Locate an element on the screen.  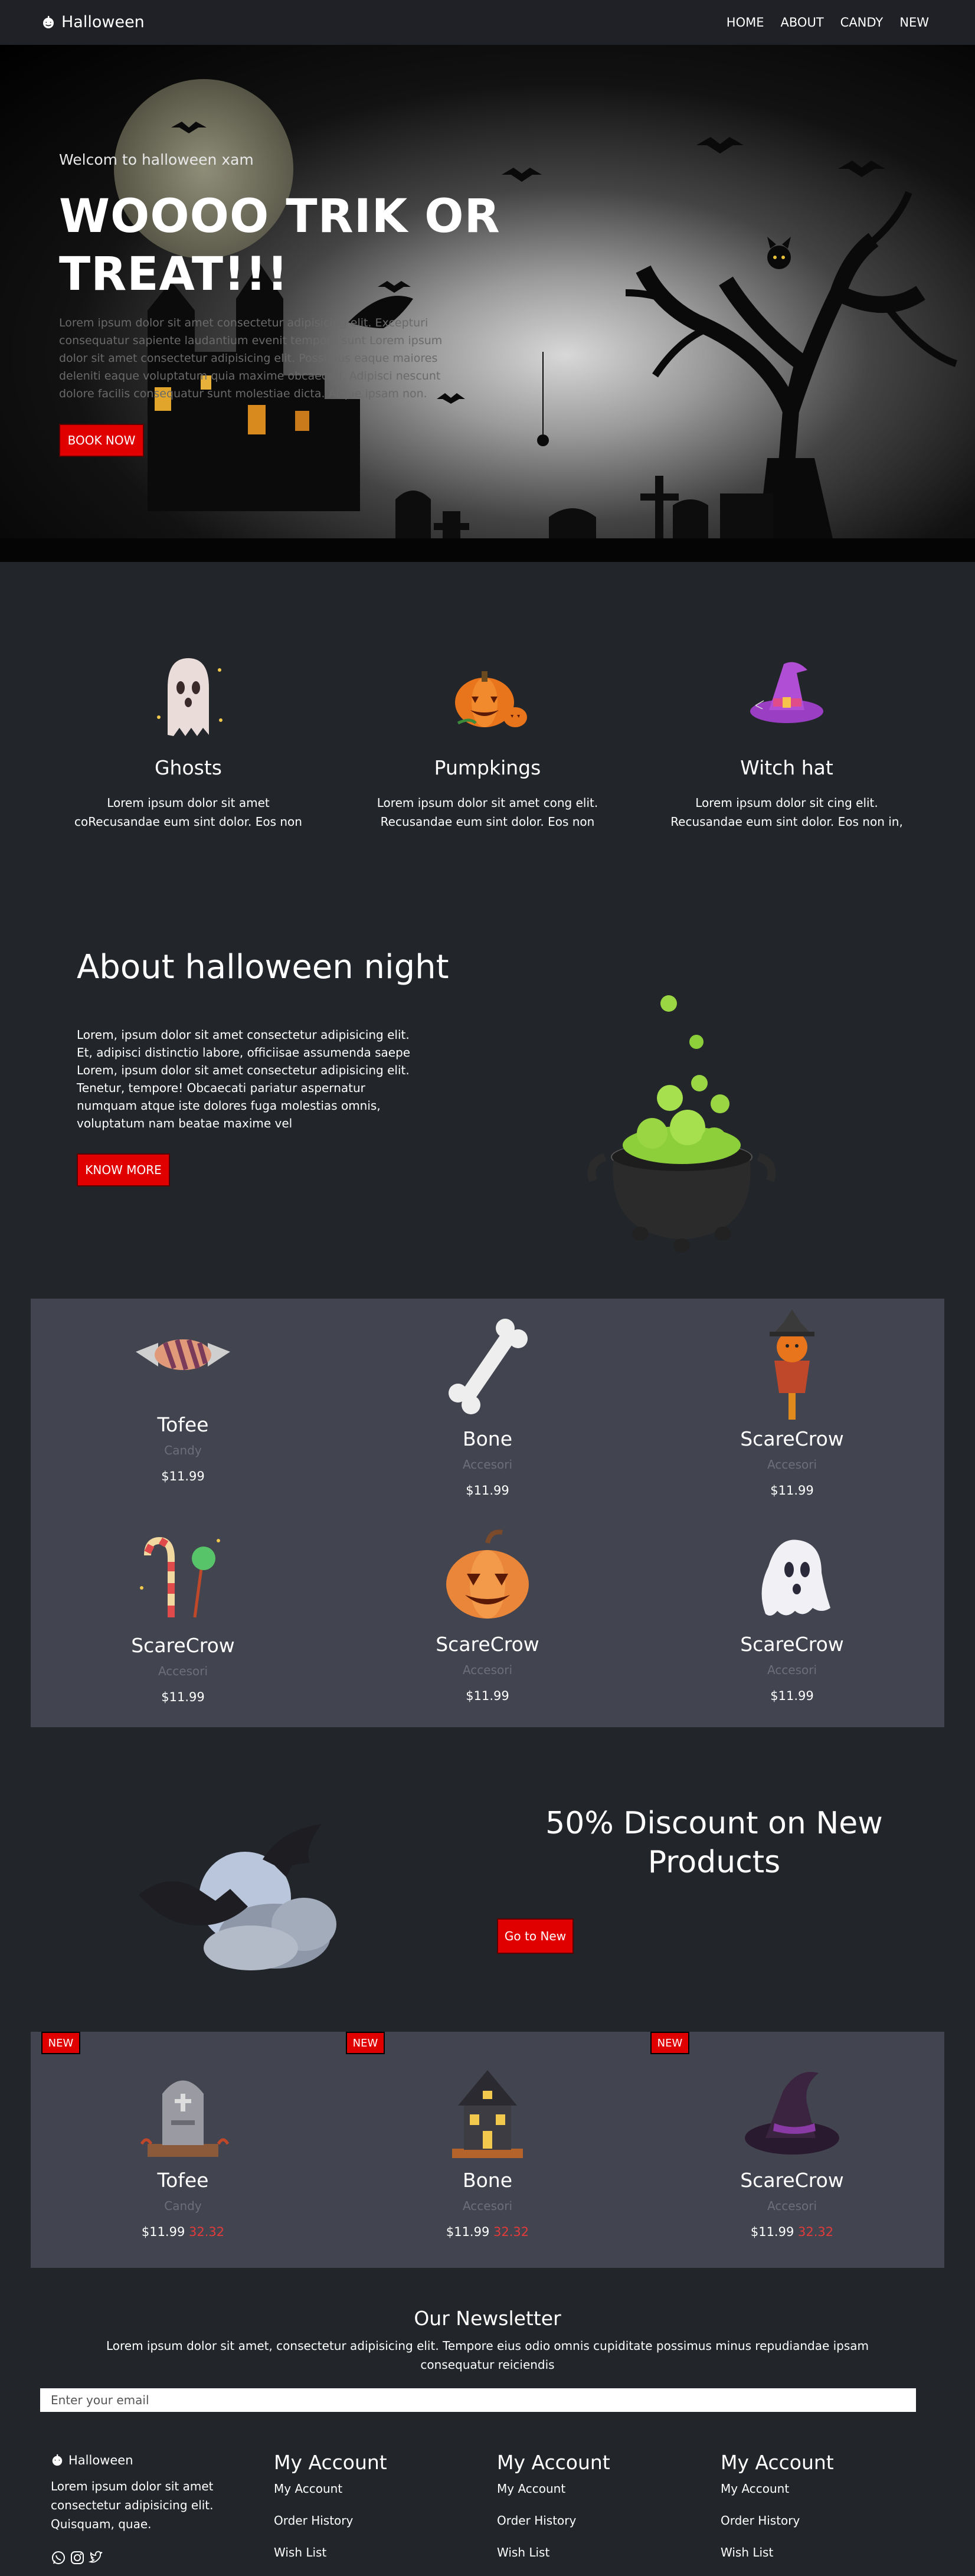
nav-link-home: HOME is located at coordinates (745, 22).